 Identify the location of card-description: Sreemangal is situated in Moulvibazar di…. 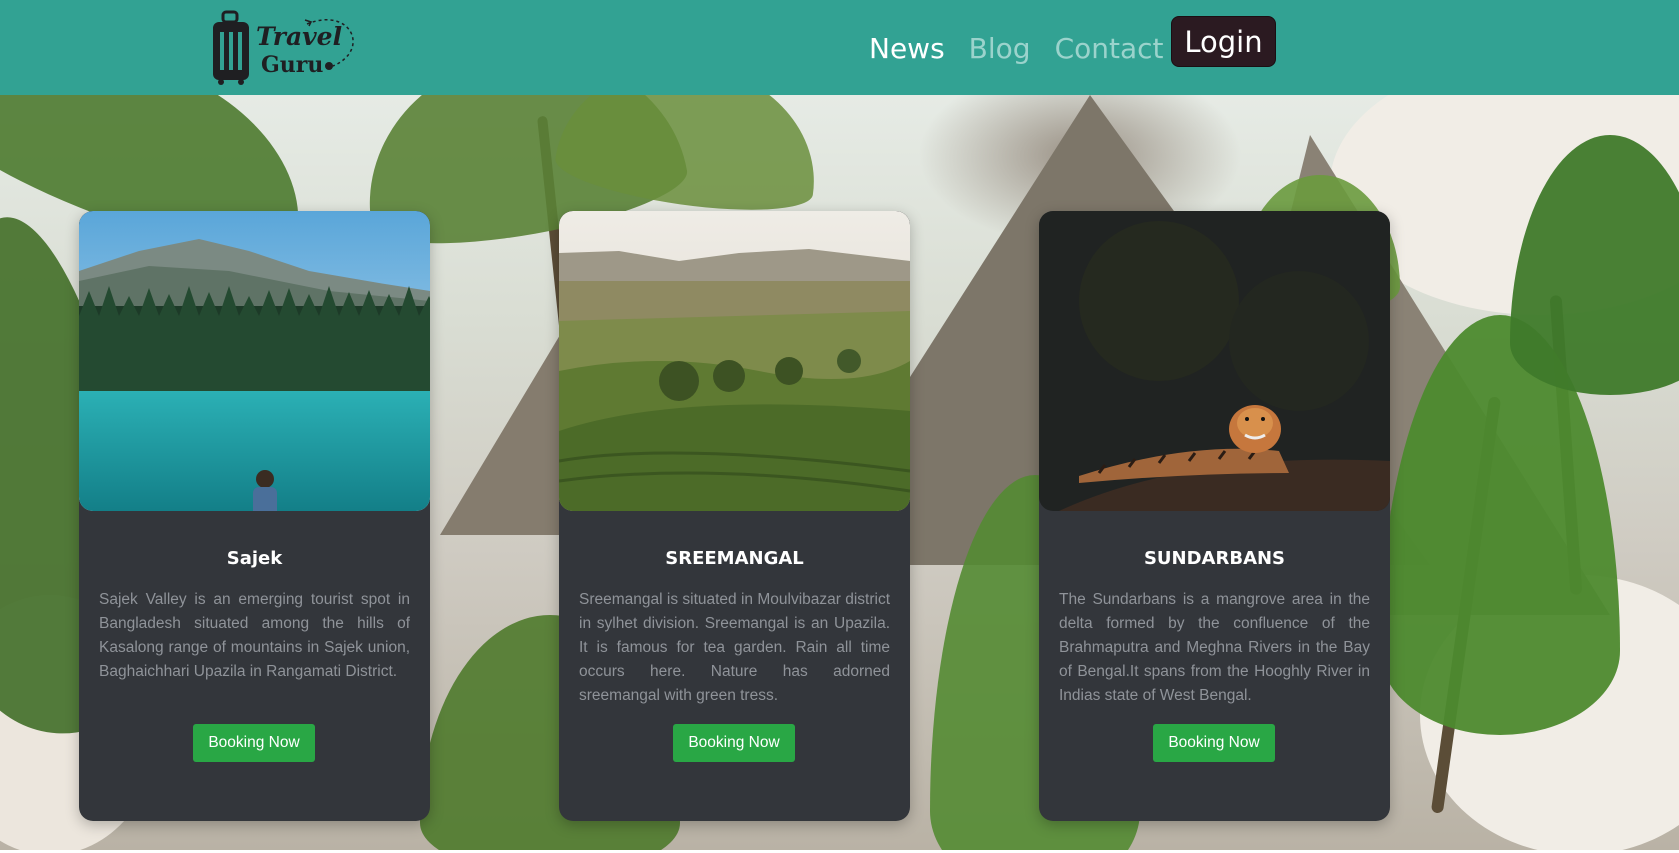
(734, 647).